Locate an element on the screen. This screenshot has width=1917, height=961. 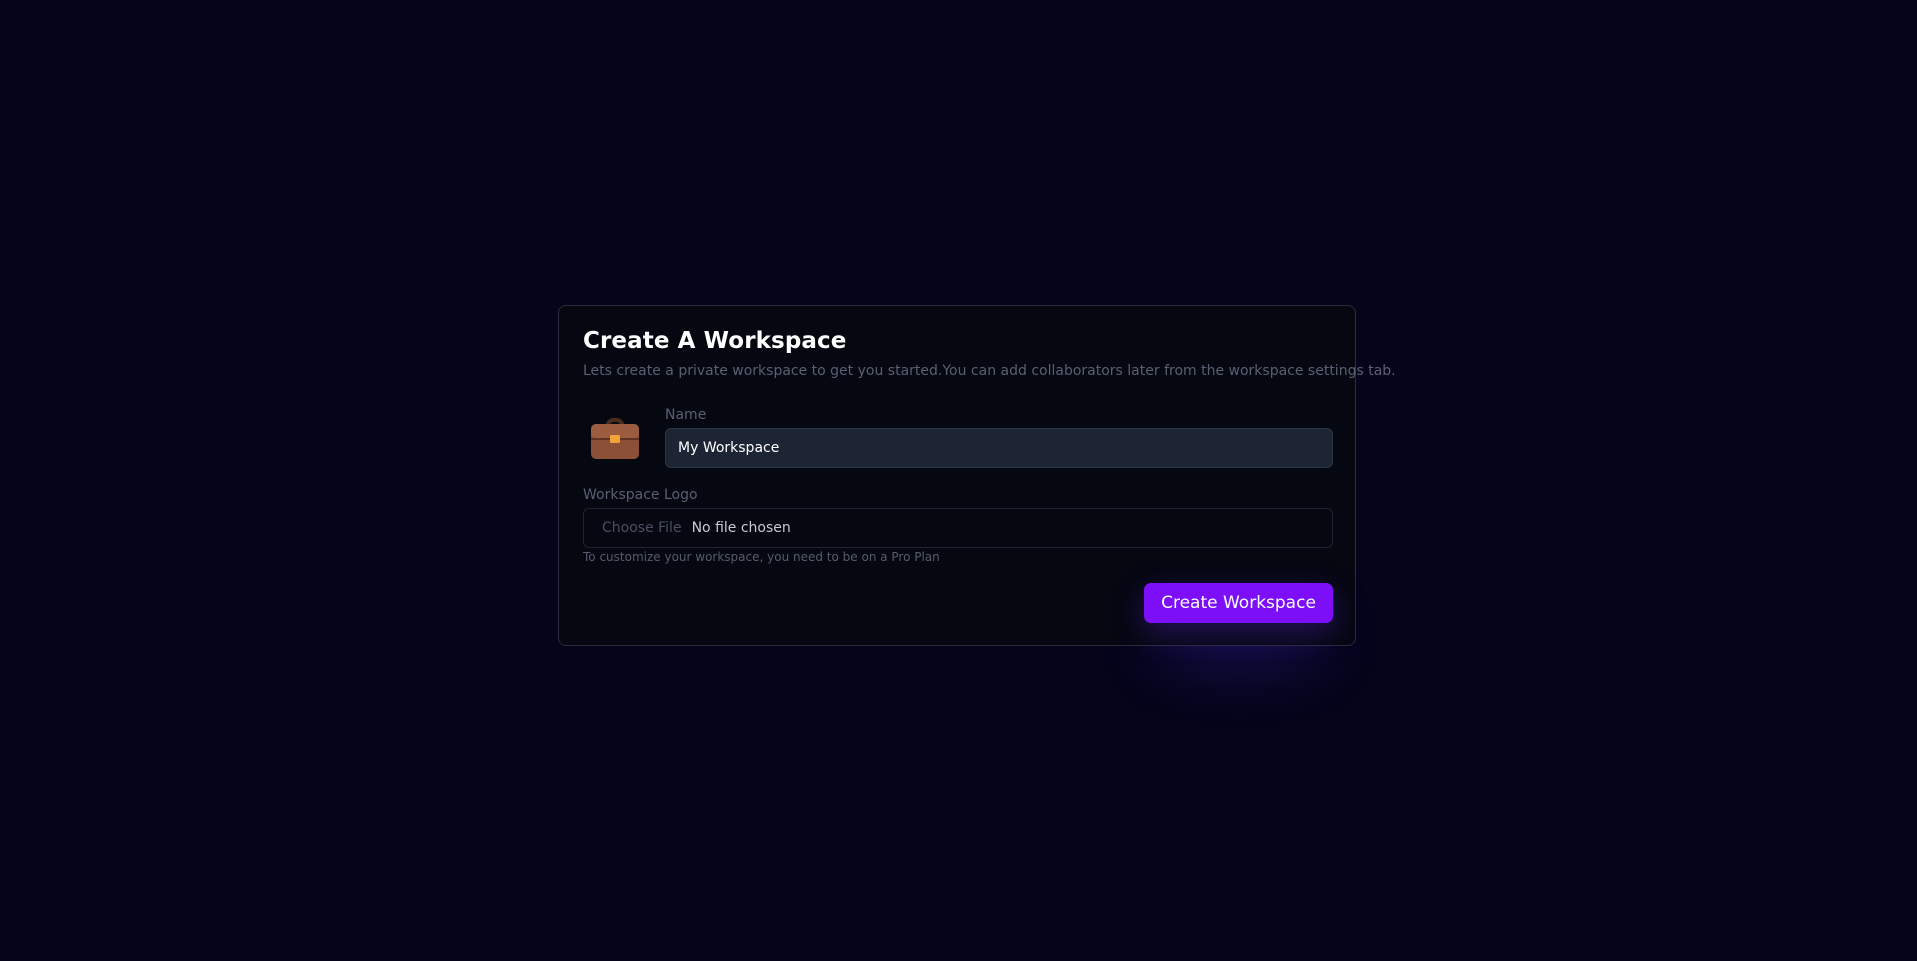
name-label: Name is located at coordinates (686, 415).